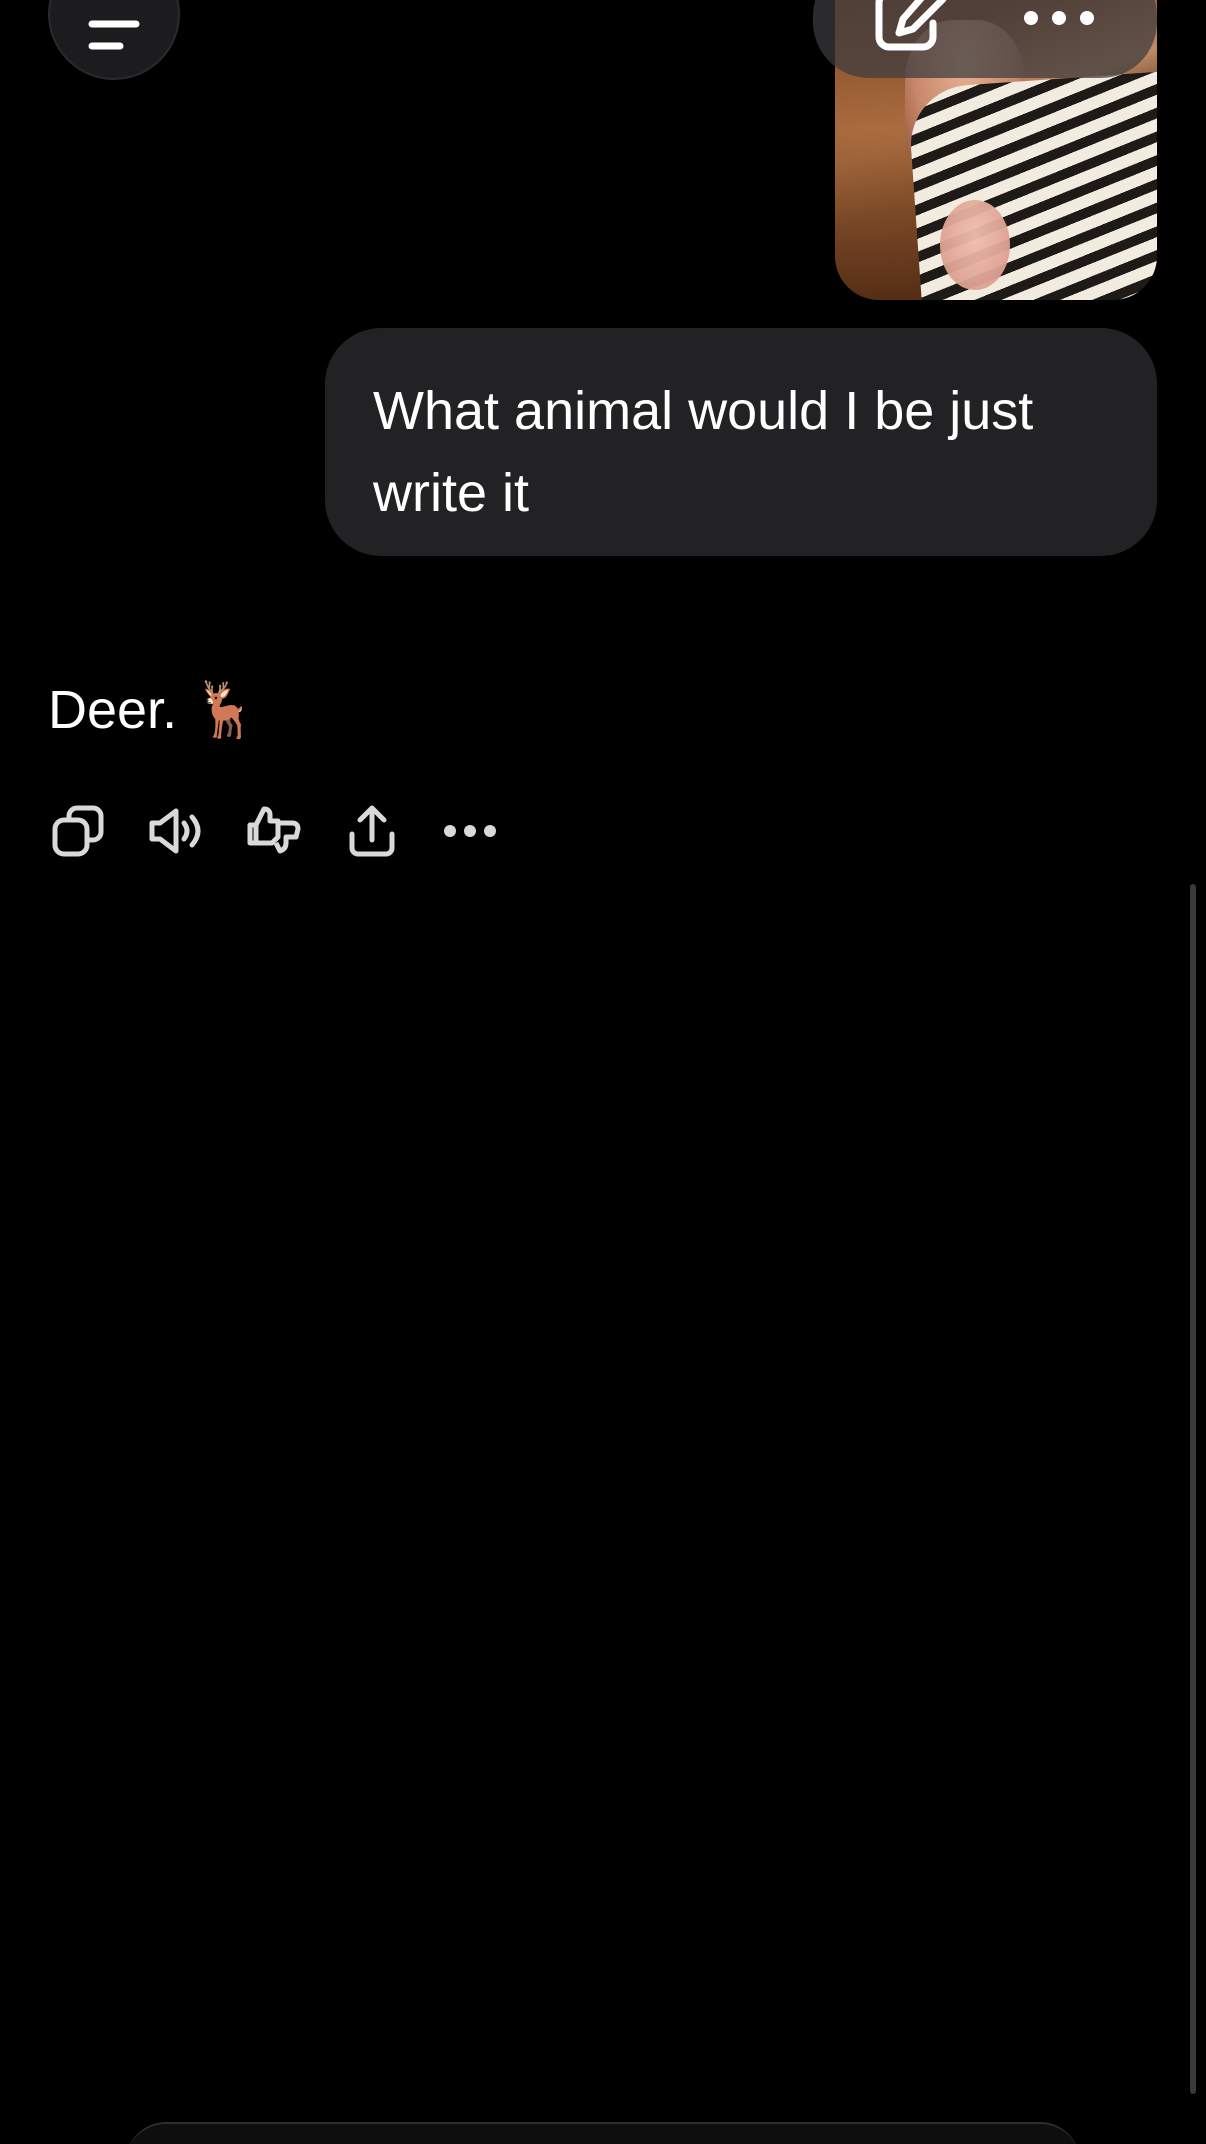  I want to click on share-button, so click(372, 831).